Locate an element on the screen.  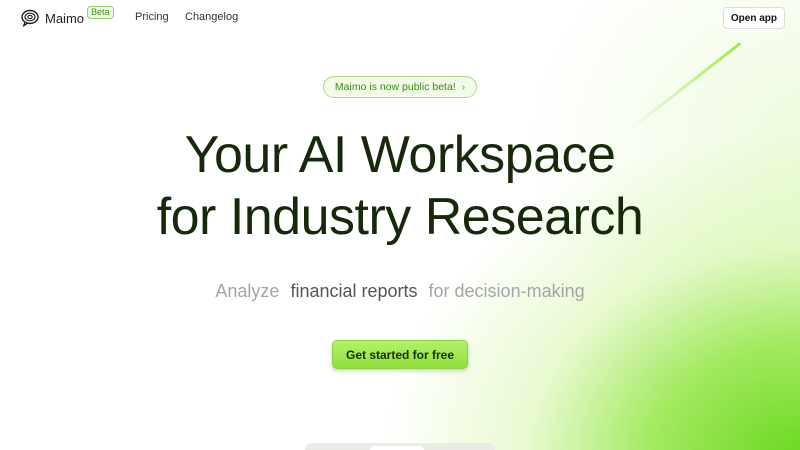
brand-name: Maimo is located at coordinates (65, 18).